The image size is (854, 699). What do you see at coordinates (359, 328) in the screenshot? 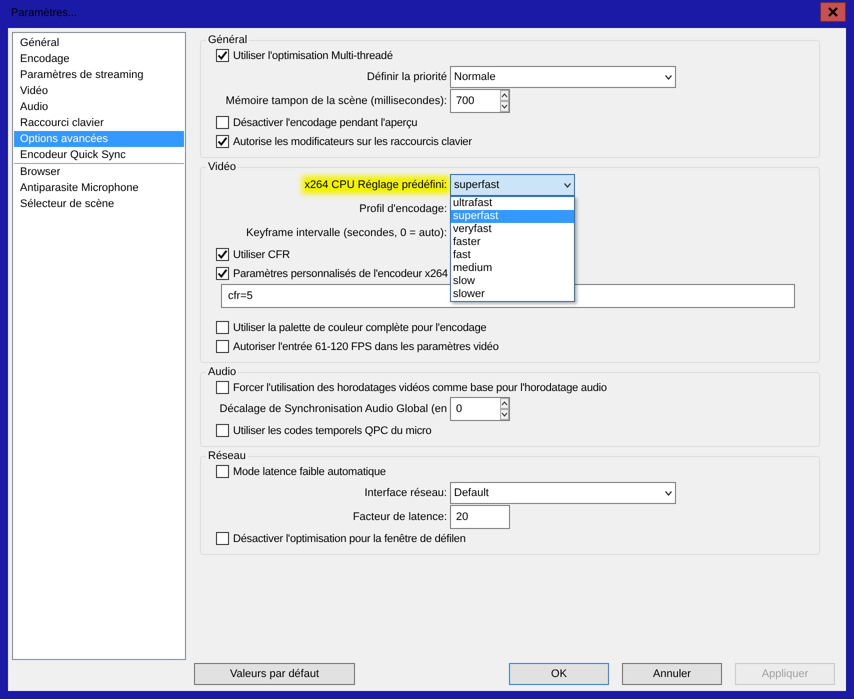
I see `checkbox-label: Utiliser la palette de couleur complète pour l'encodage` at bounding box center [359, 328].